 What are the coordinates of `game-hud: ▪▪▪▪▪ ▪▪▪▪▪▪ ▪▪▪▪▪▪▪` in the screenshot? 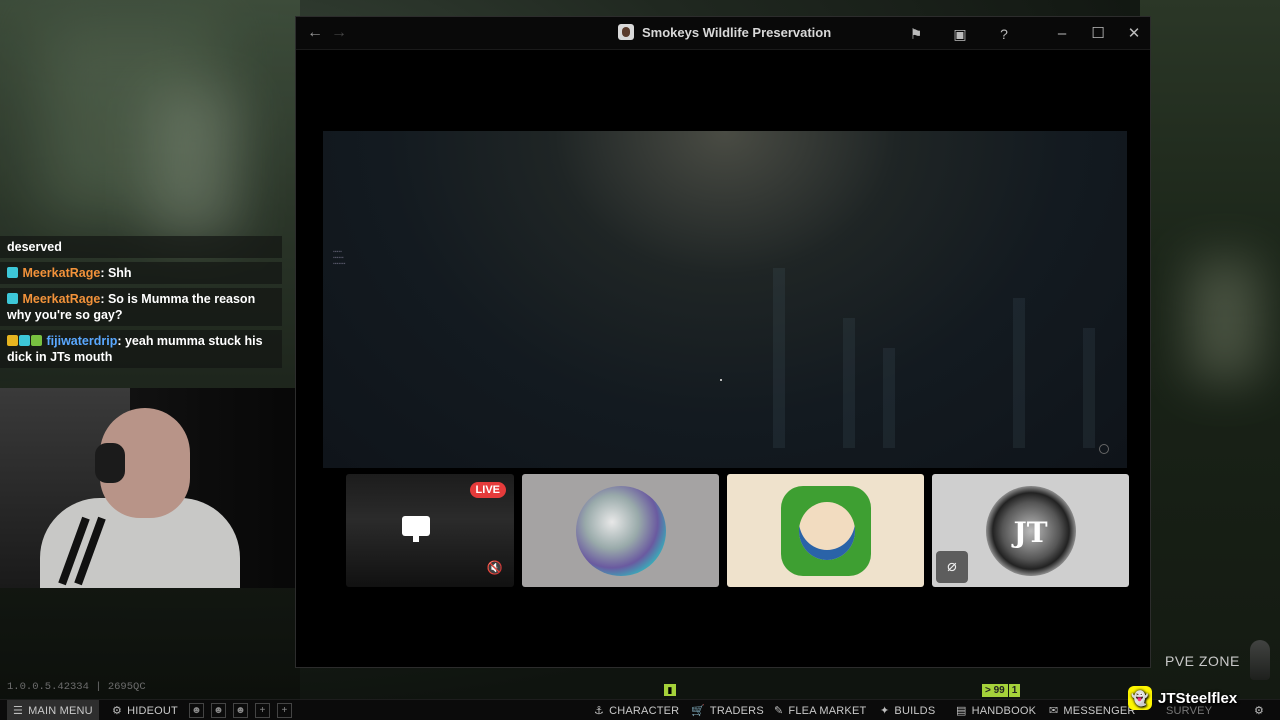 It's located at (339, 258).